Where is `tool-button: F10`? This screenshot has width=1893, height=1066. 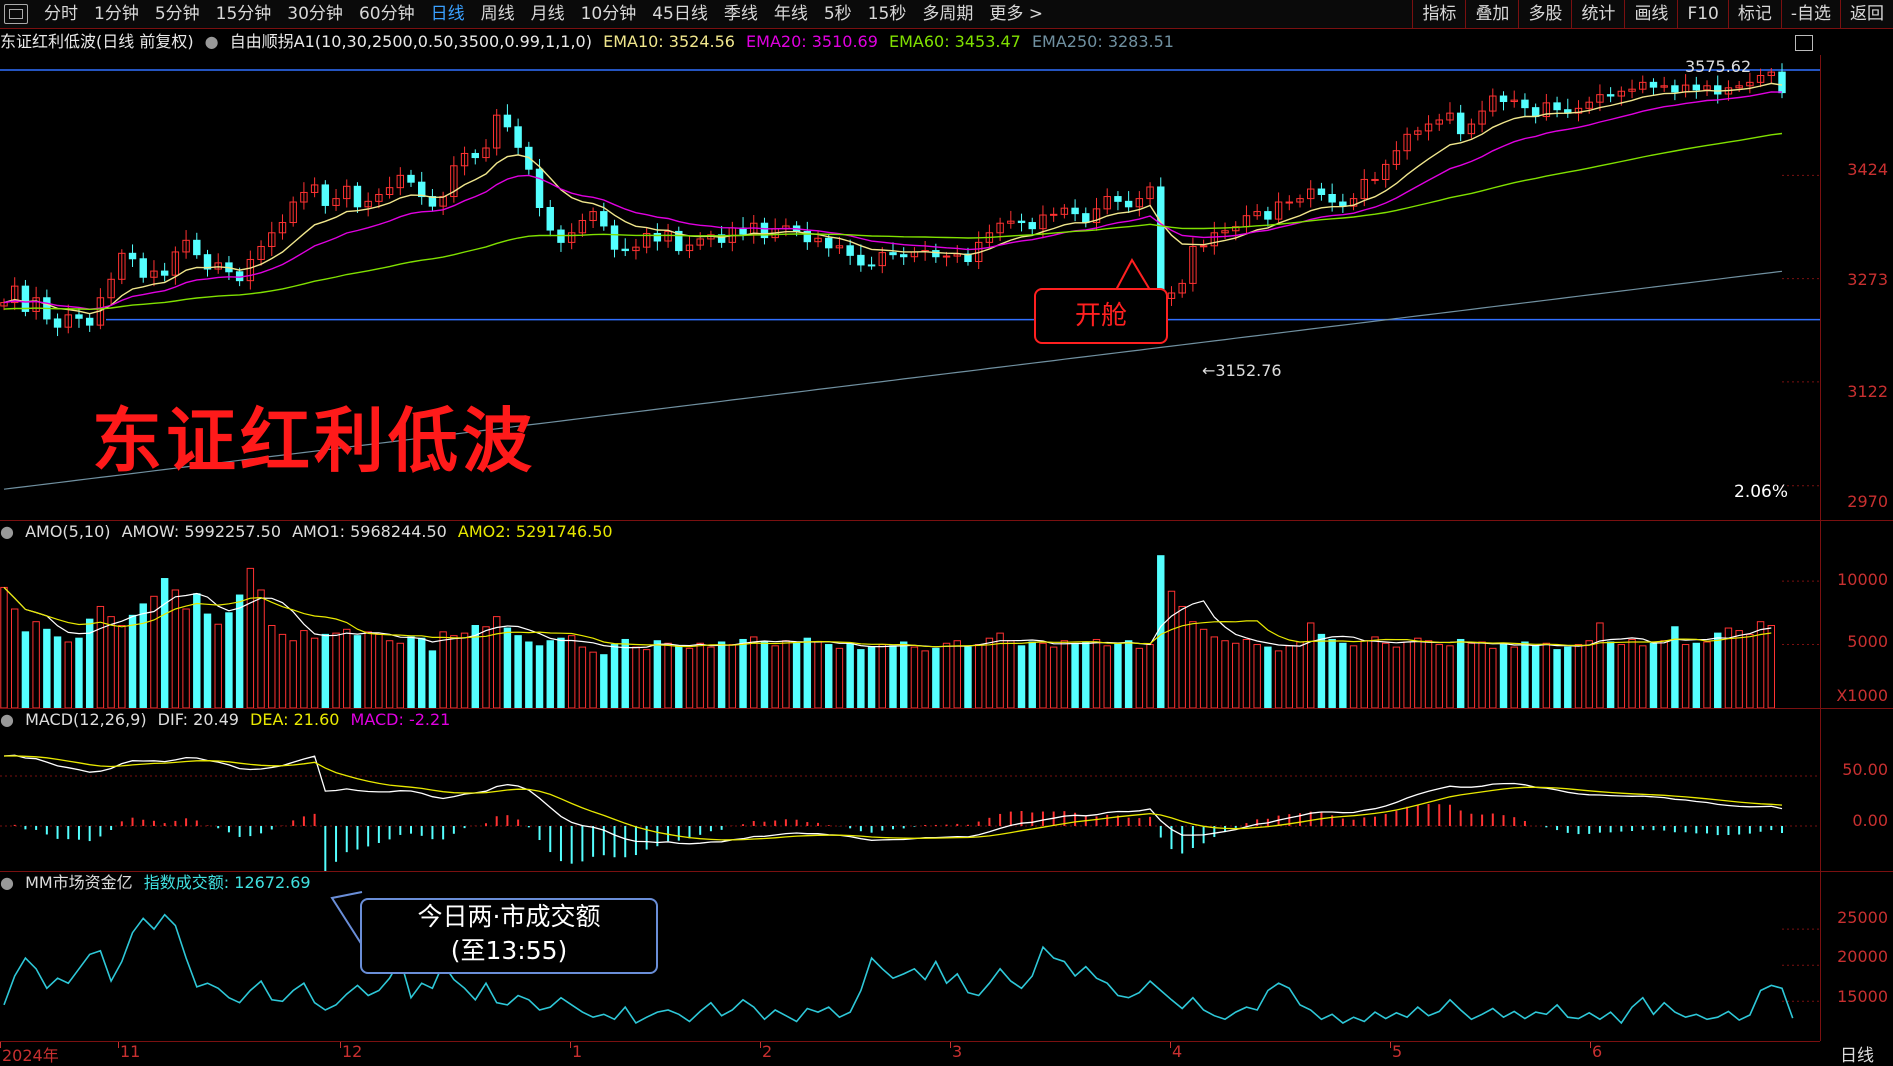
tool-button: F10 is located at coordinates (1702, 14).